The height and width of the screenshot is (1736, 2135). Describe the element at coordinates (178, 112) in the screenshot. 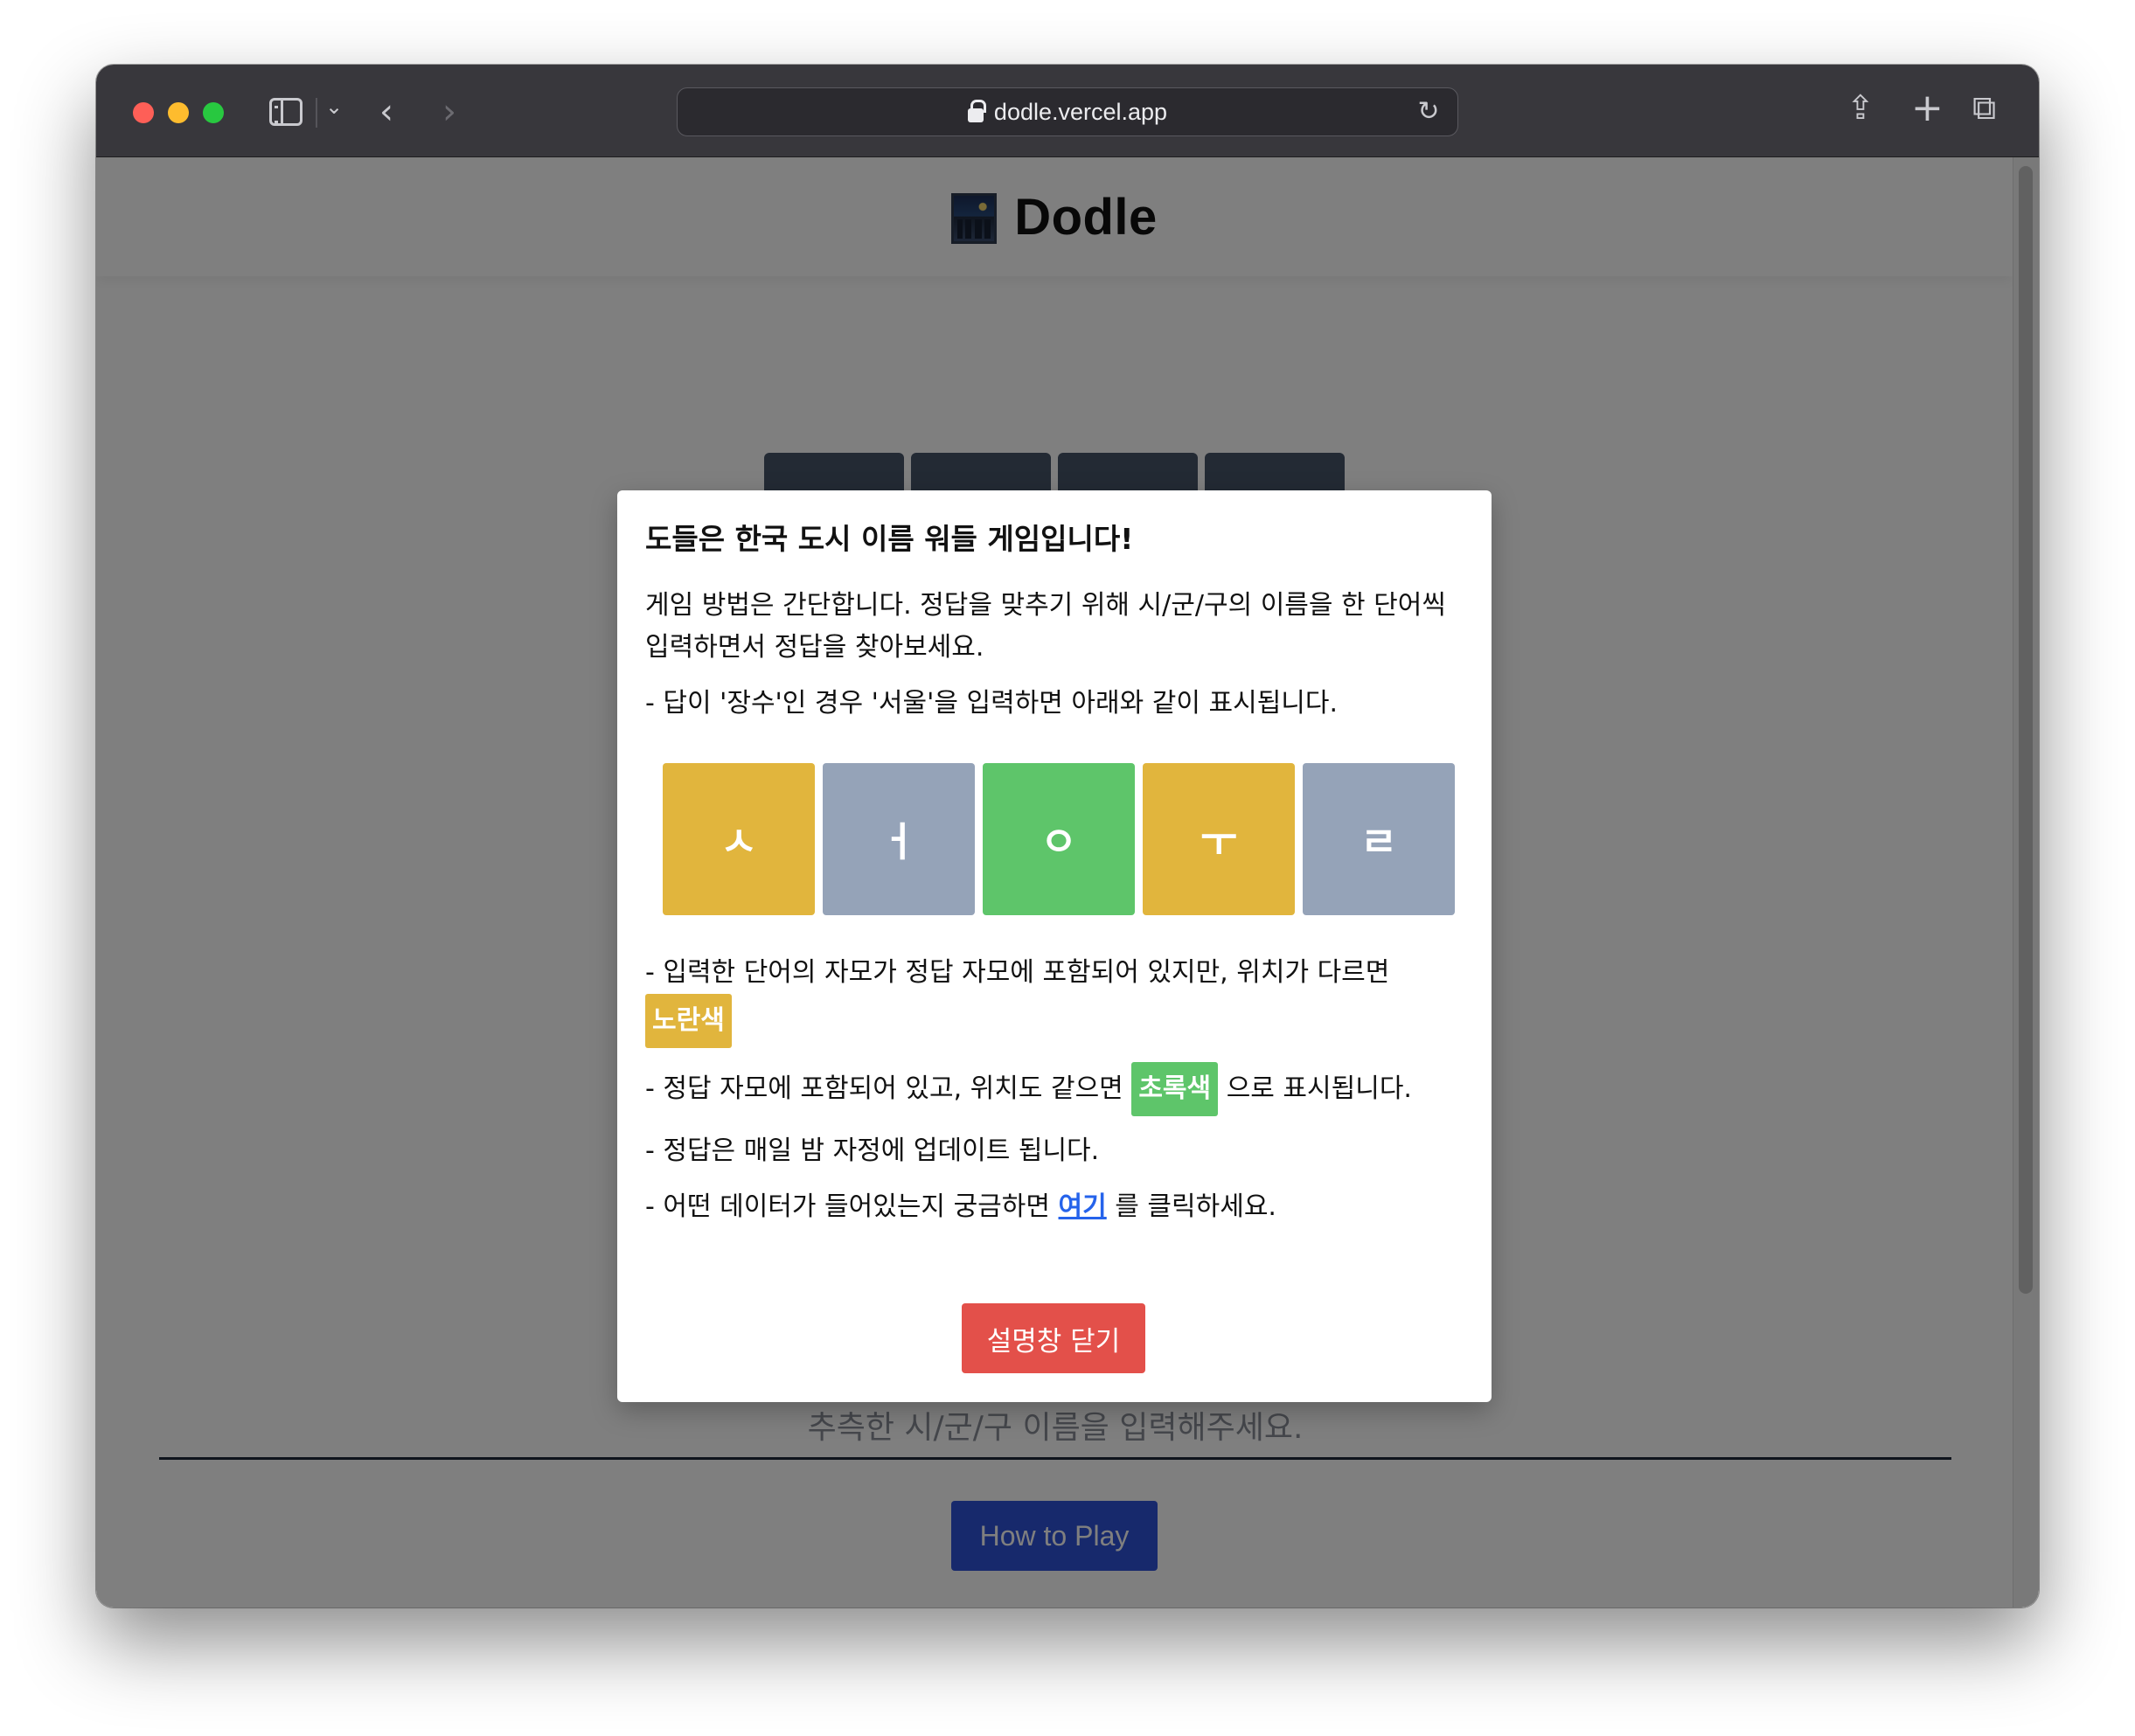

I see `minimize-window-button` at that location.